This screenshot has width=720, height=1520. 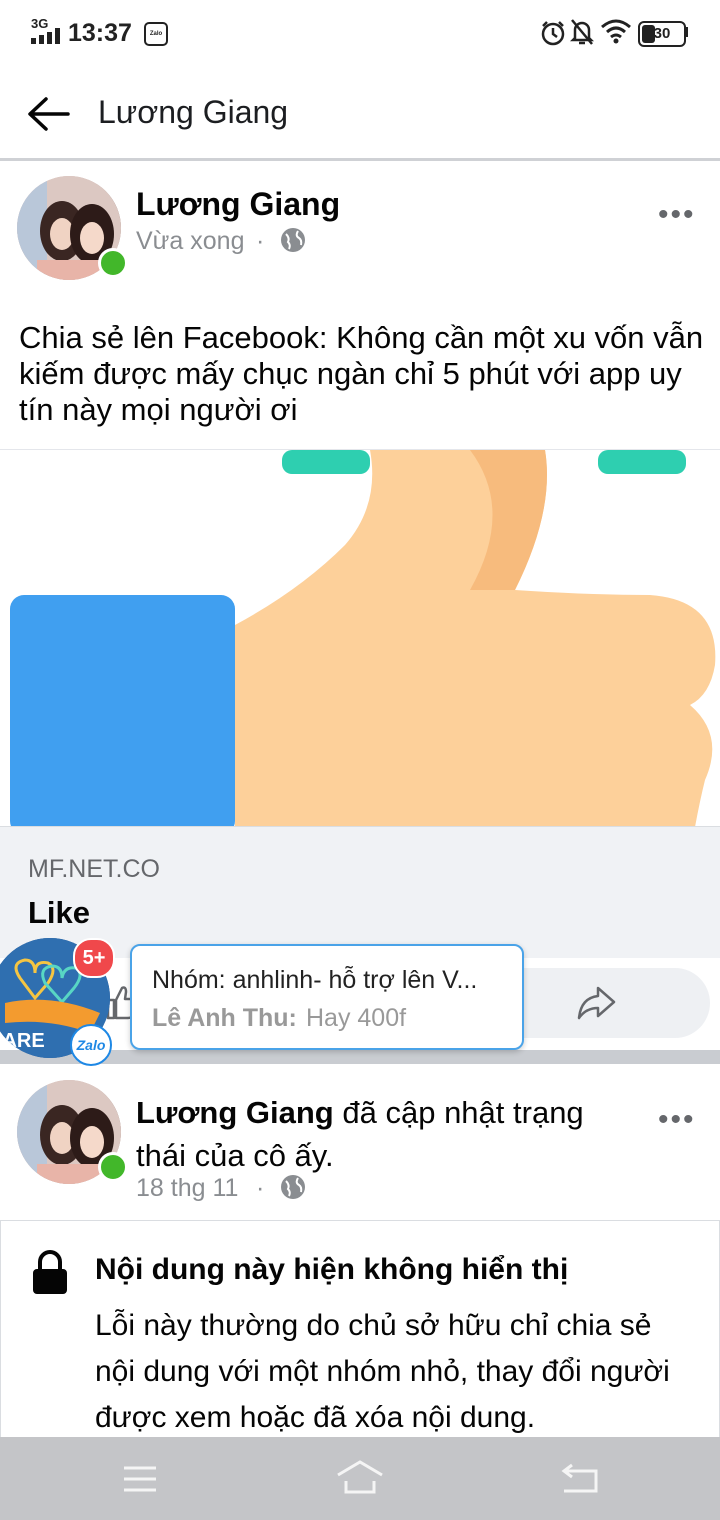 What do you see at coordinates (582, 32) in the screenshot?
I see `mute-bell-icon` at bounding box center [582, 32].